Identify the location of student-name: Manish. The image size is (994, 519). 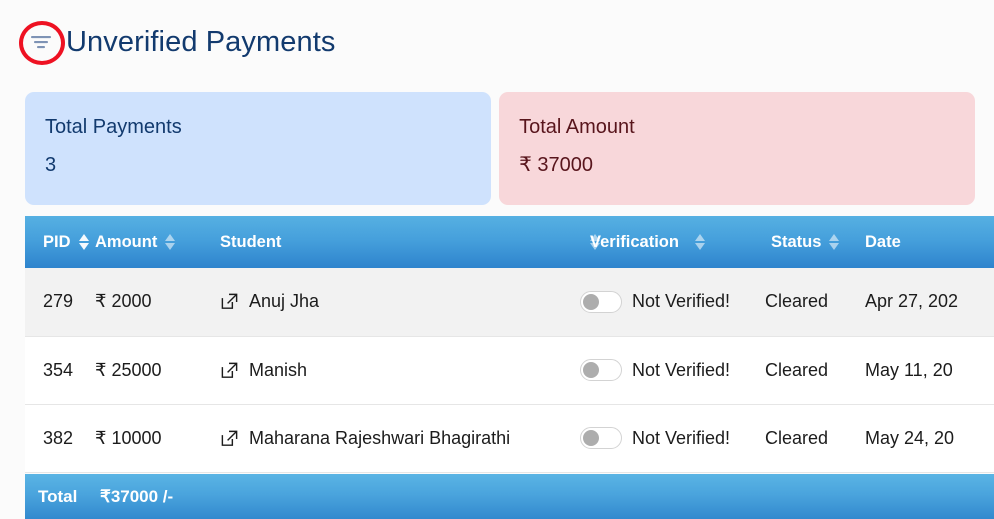
(278, 369).